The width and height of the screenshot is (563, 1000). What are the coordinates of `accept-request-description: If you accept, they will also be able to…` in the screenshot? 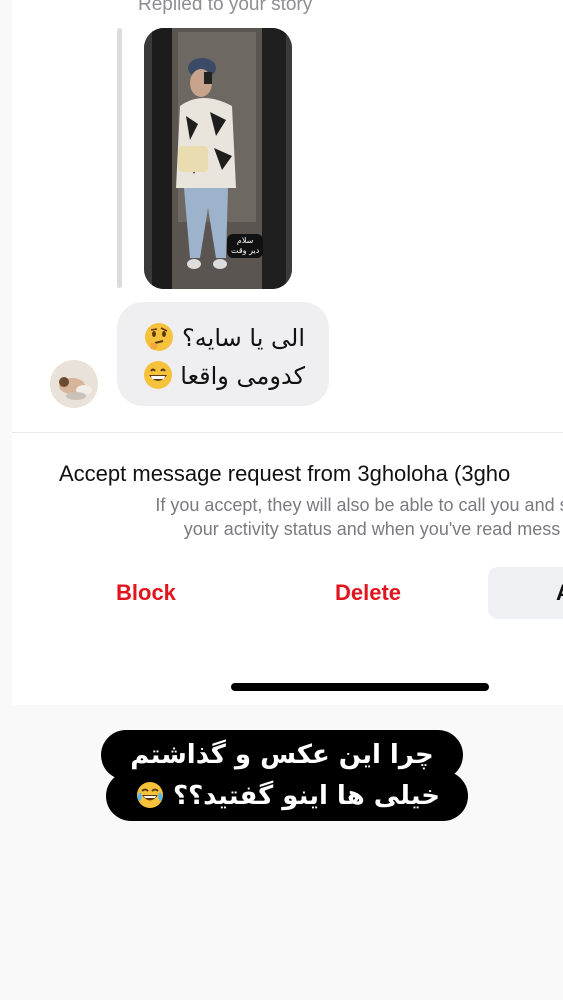 It's located at (359, 517).